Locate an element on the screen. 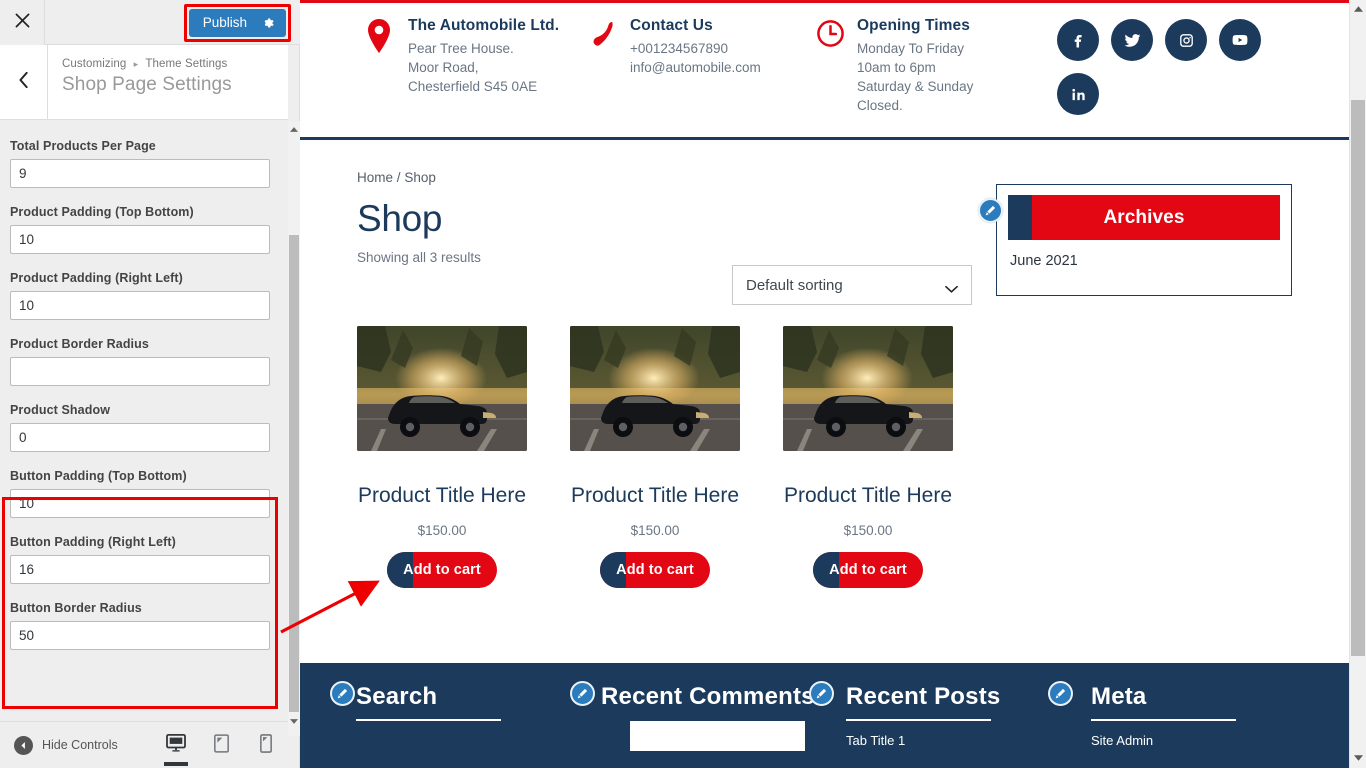 This screenshot has height=769, width=1366. desktop-icon is located at coordinates (176, 745).